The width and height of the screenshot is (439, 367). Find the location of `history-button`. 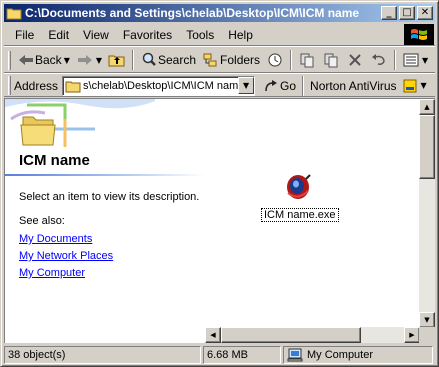

history-button is located at coordinates (275, 60).